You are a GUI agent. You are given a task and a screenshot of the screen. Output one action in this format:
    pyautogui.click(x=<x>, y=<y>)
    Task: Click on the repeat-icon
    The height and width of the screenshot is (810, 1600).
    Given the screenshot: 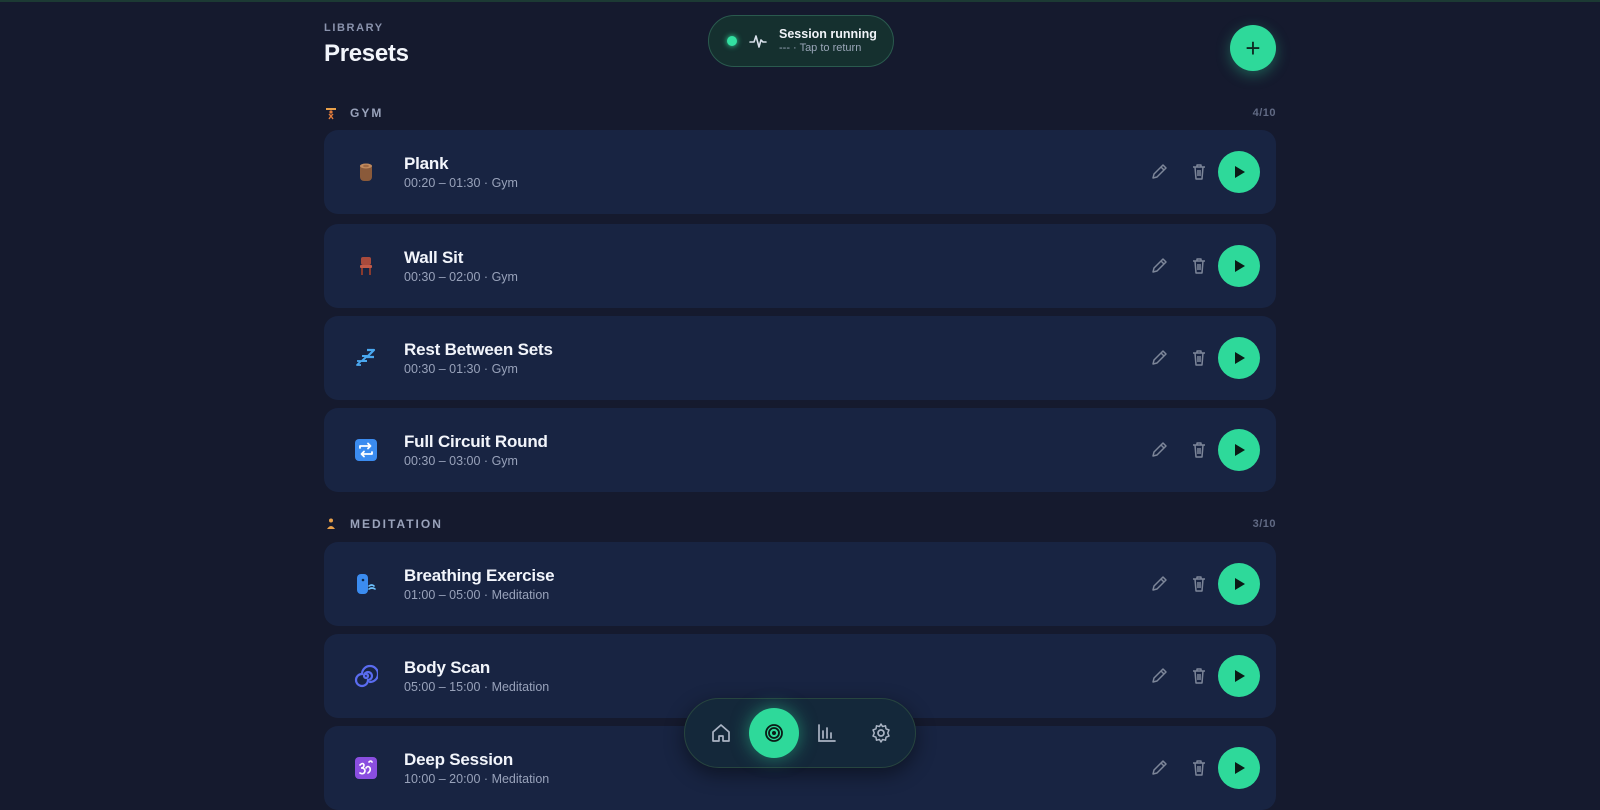 What is the action you would take?
    pyautogui.click(x=366, y=450)
    